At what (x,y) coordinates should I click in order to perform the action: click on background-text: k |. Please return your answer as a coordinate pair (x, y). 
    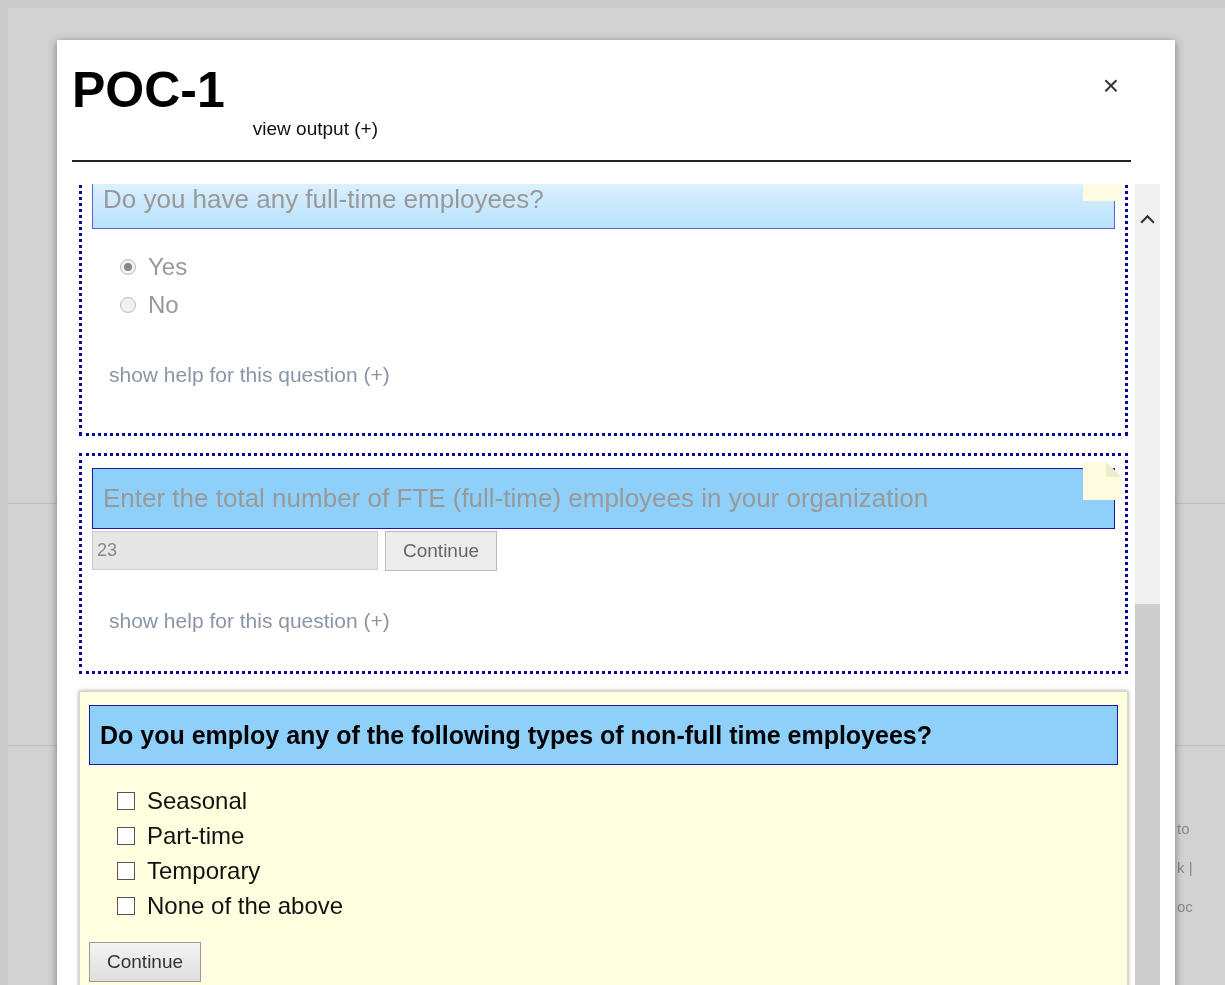
    Looking at the image, I should click on (1185, 867).